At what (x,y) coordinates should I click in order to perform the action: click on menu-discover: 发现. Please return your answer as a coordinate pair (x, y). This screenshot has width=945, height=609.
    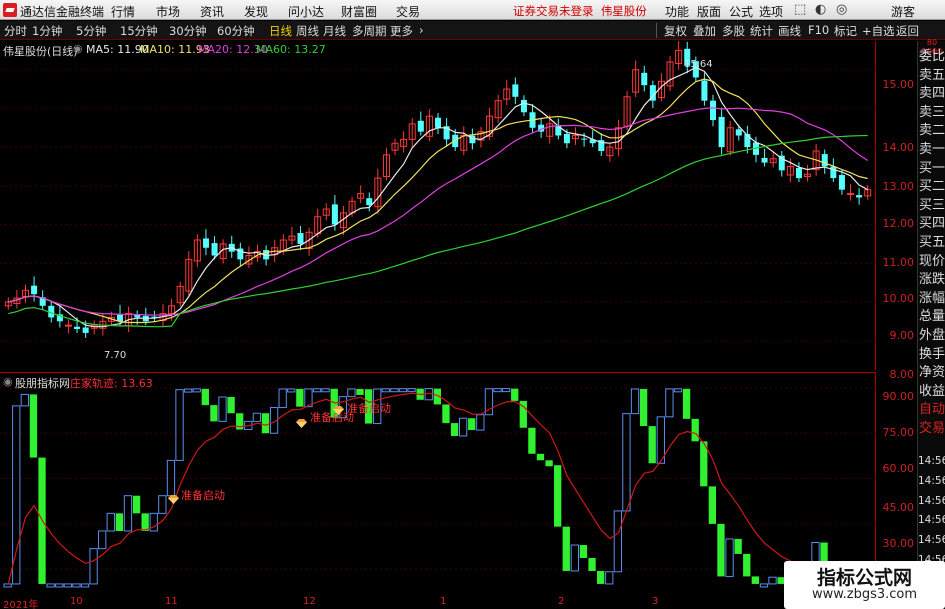
    Looking at the image, I should click on (256, 11).